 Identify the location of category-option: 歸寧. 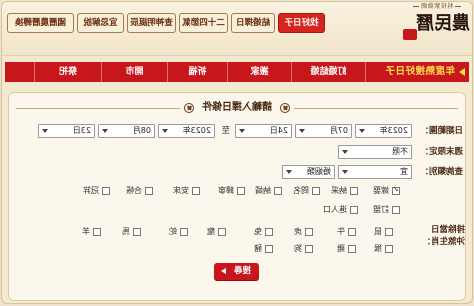
(231, 191).